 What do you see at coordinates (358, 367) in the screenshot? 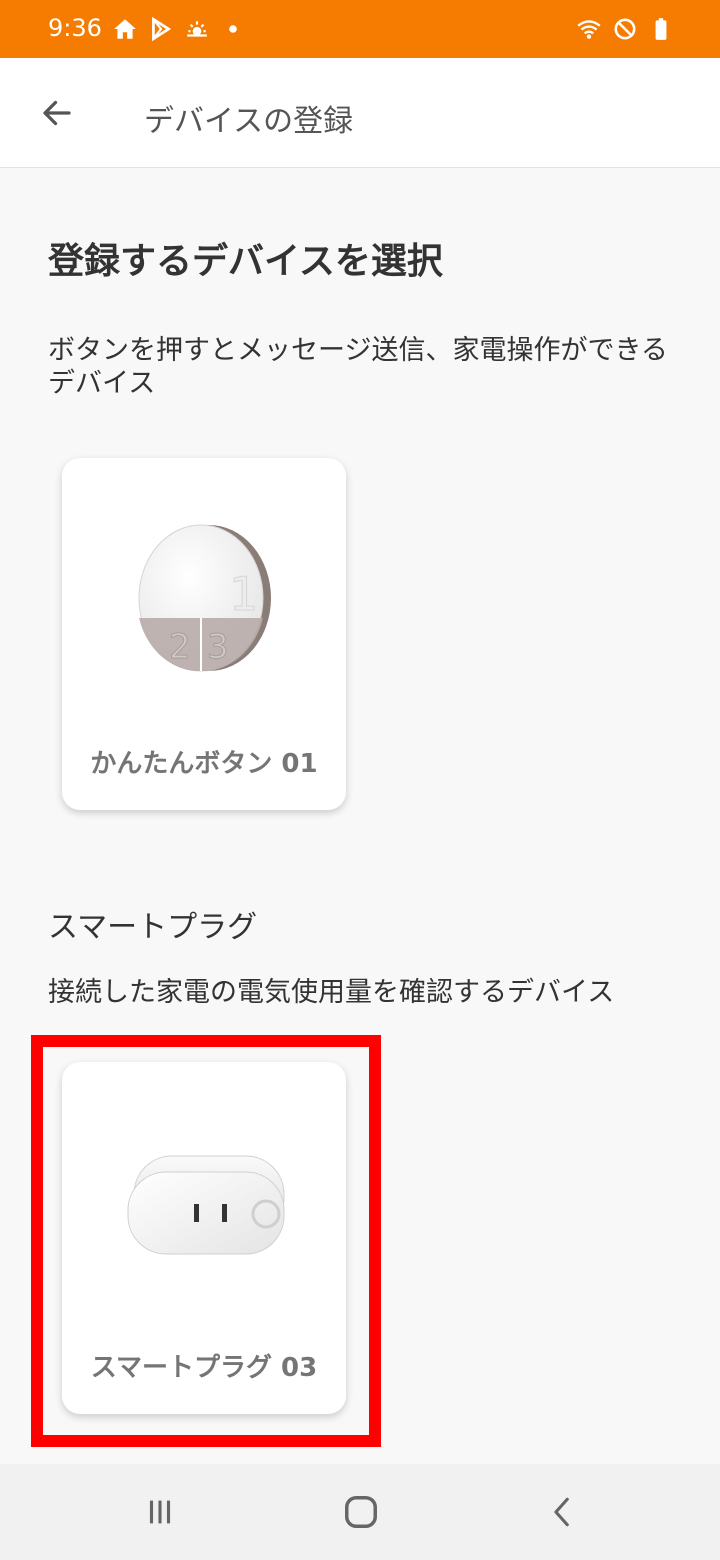
I see `button-device-description: ボタンを押すとメッセージ送信、家電操作ができるデバイス` at bounding box center [358, 367].